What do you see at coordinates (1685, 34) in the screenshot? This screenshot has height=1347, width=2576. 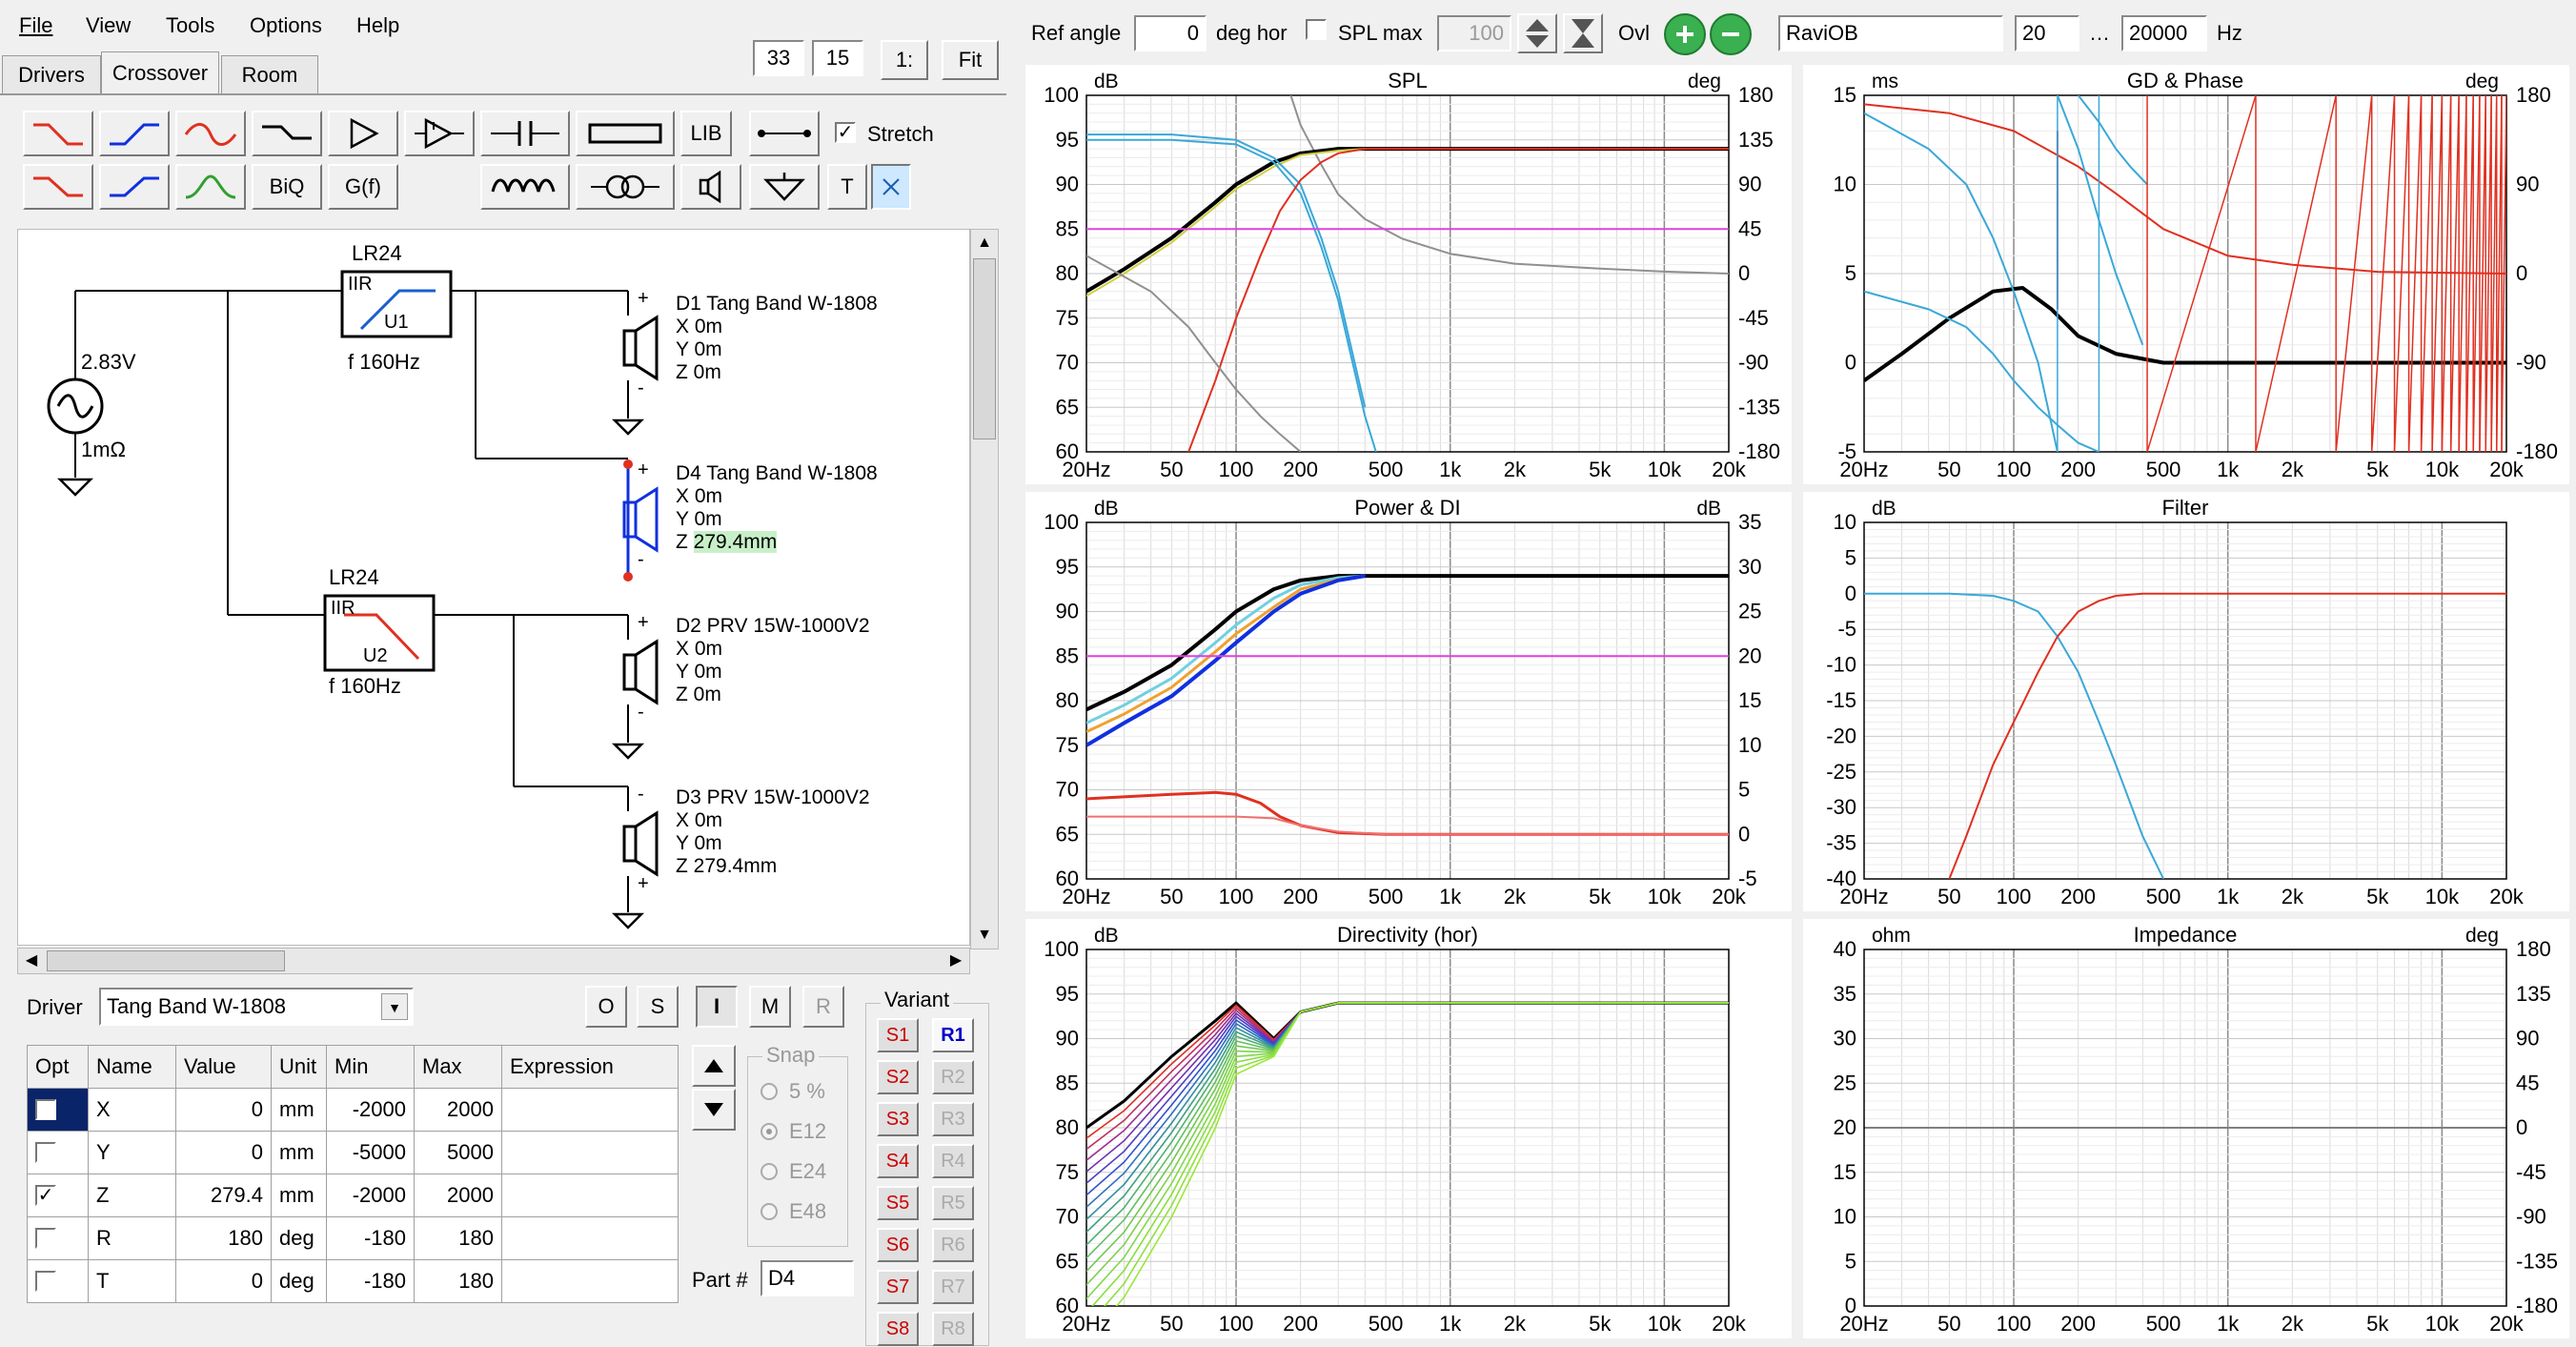 I see `add-overlay-button` at bounding box center [1685, 34].